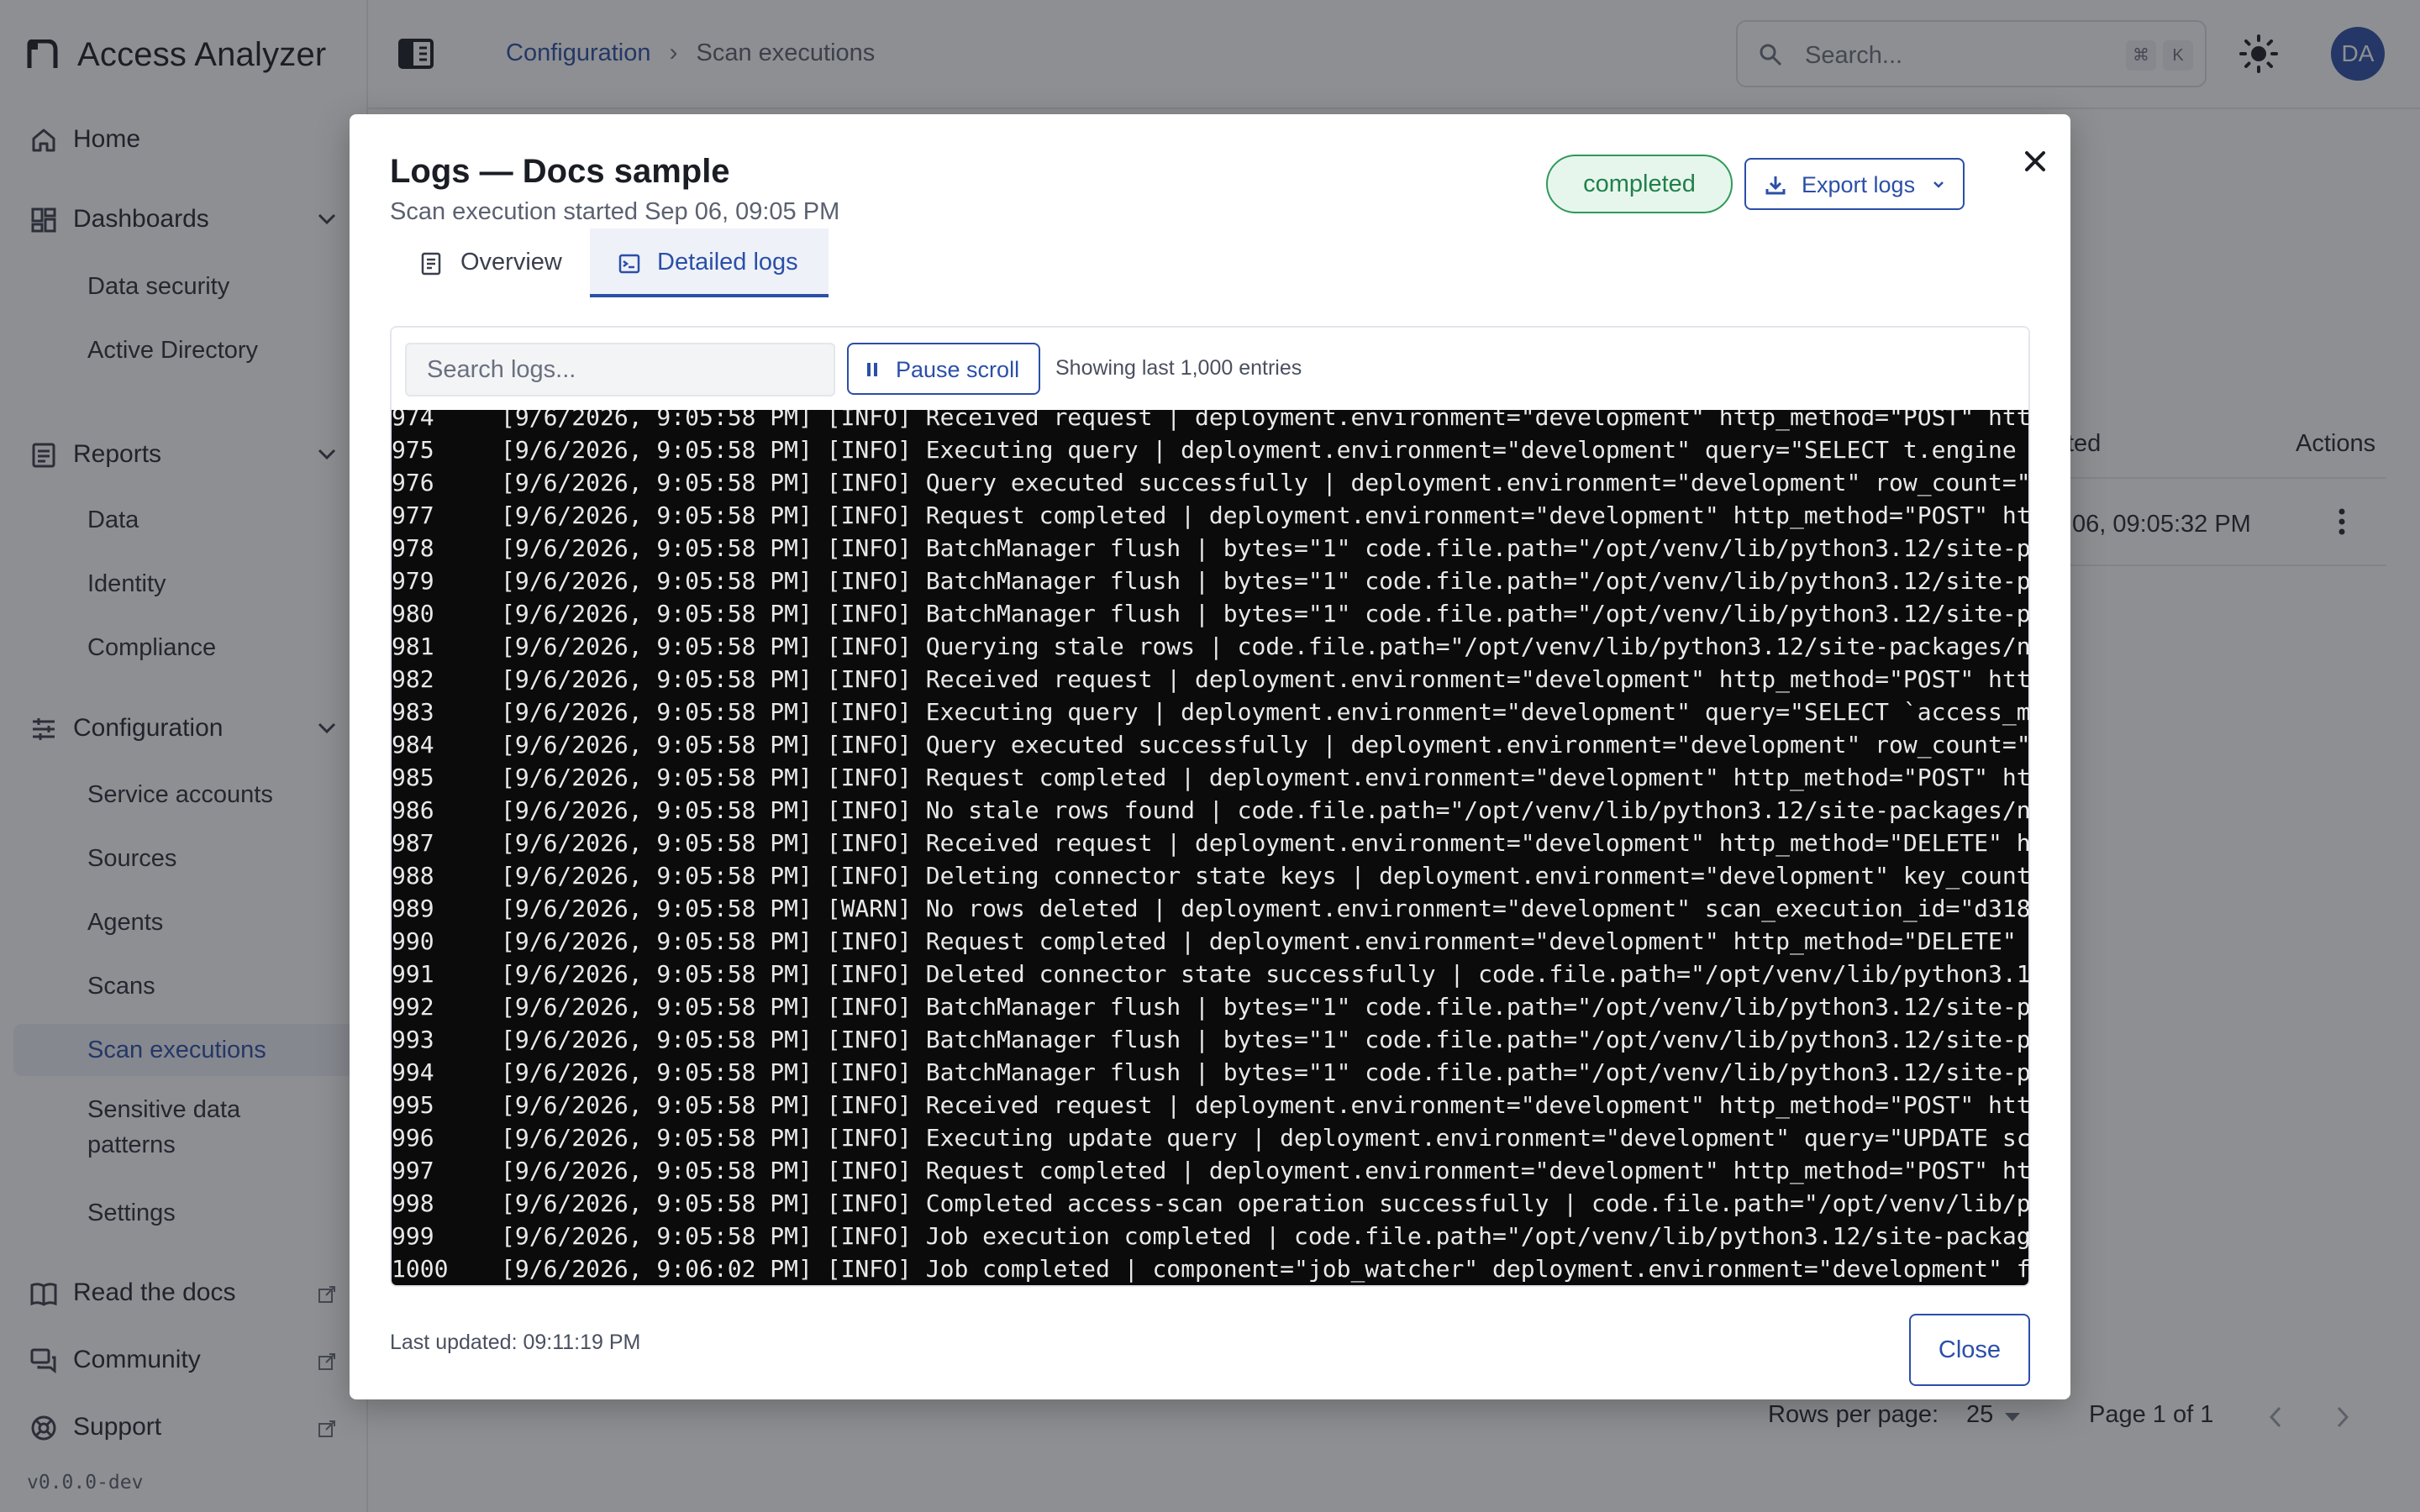 The width and height of the screenshot is (2420, 1512). What do you see at coordinates (1639, 184) in the screenshot?
I see `status-badge: completed` at bounding box center [1639, 184].